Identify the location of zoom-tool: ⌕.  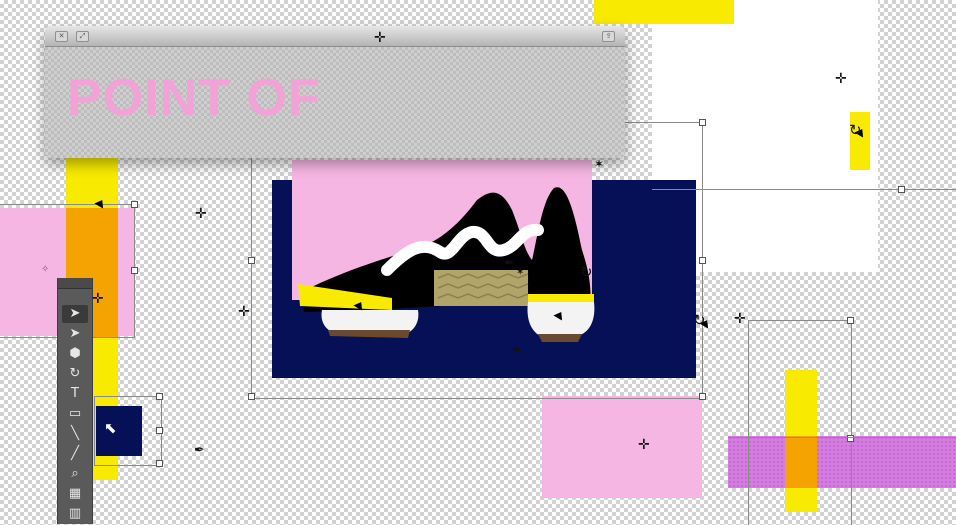
(75, 474).